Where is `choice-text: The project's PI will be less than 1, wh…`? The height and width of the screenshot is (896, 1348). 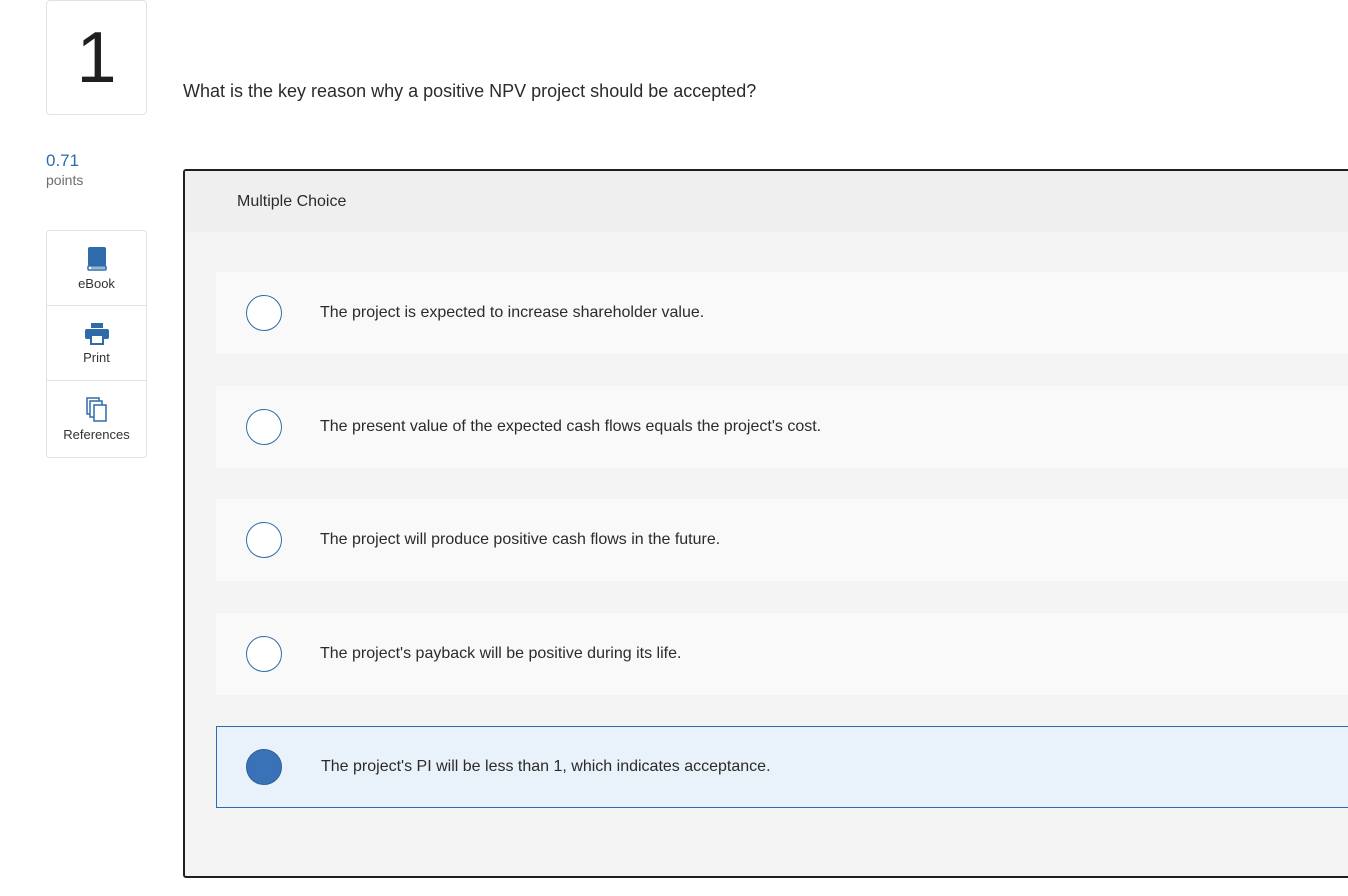
choice-text: The project's PI will be less than 1, wh… is located at coordinates (546, 766).